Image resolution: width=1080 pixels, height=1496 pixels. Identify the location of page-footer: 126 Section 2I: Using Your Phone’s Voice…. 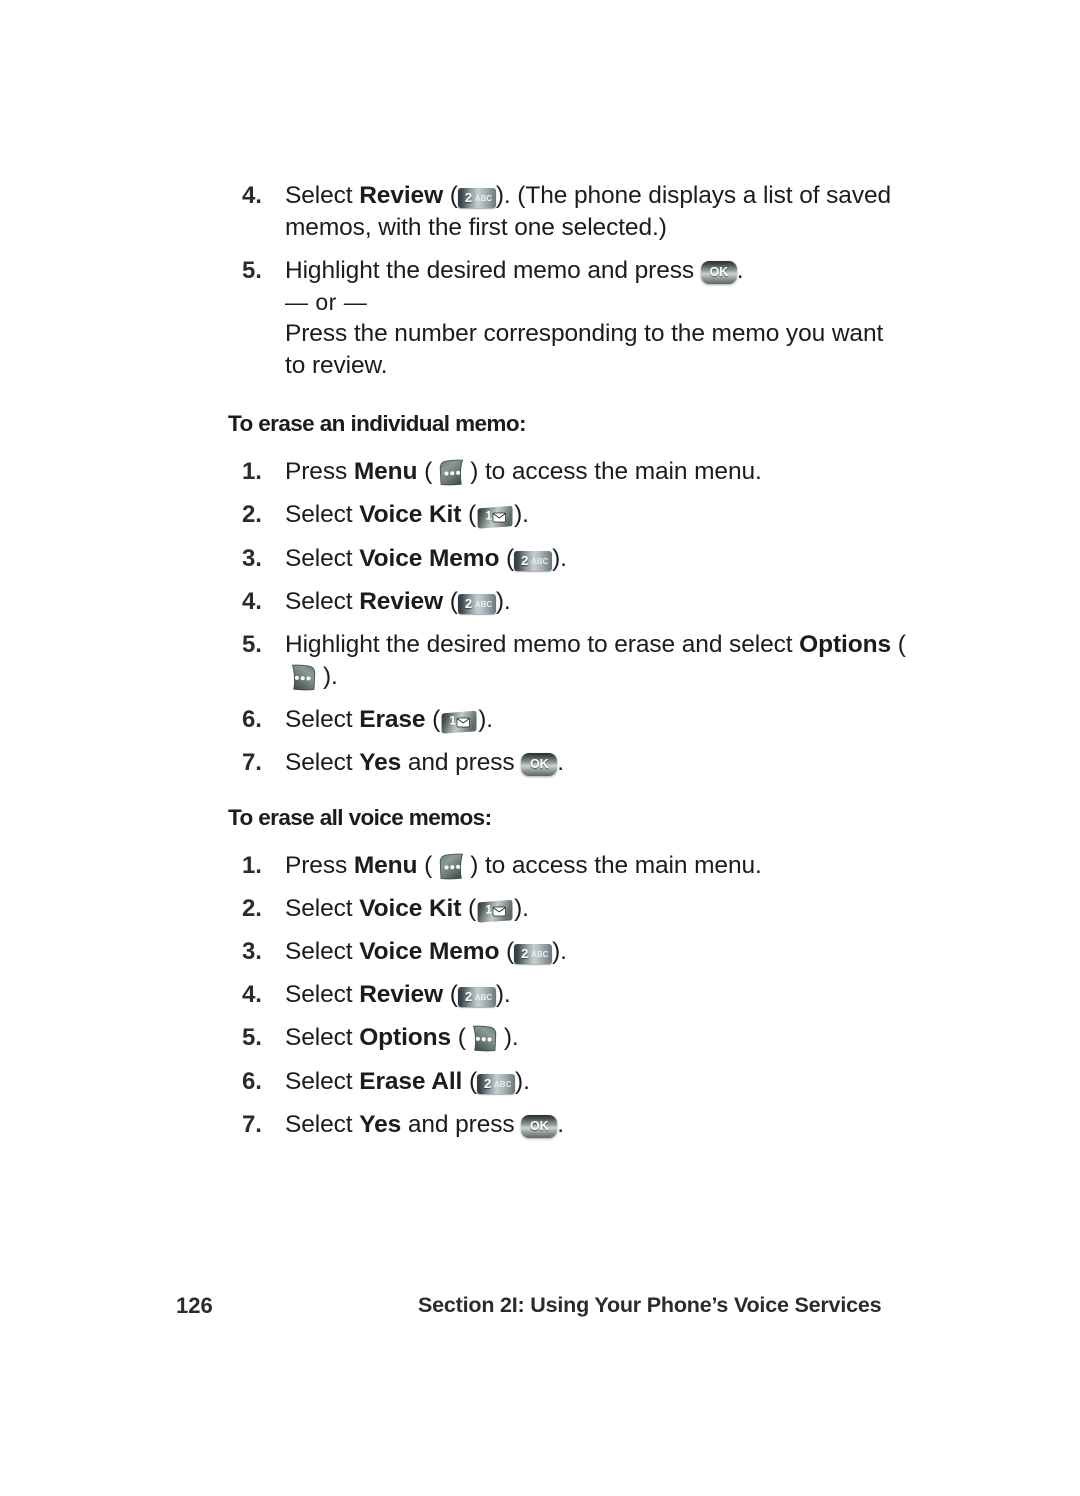
(540, 1310).